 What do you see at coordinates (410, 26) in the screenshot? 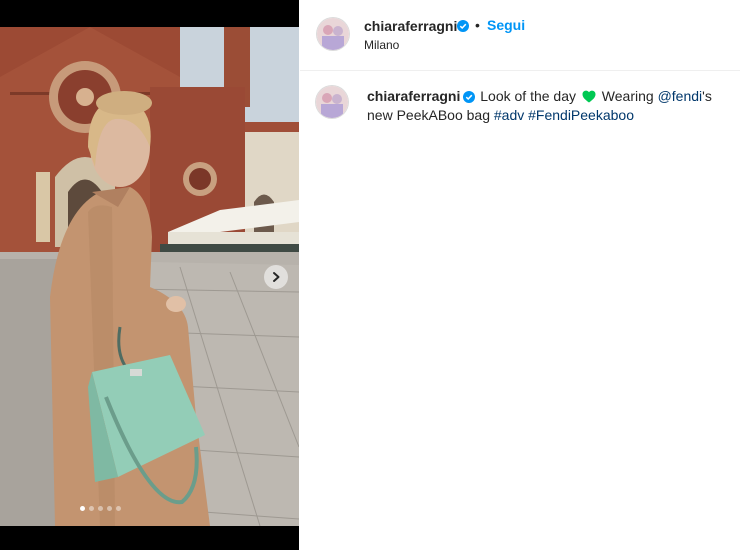
I see `header-username: chiaraferragni` at bounding box center [410, 26].